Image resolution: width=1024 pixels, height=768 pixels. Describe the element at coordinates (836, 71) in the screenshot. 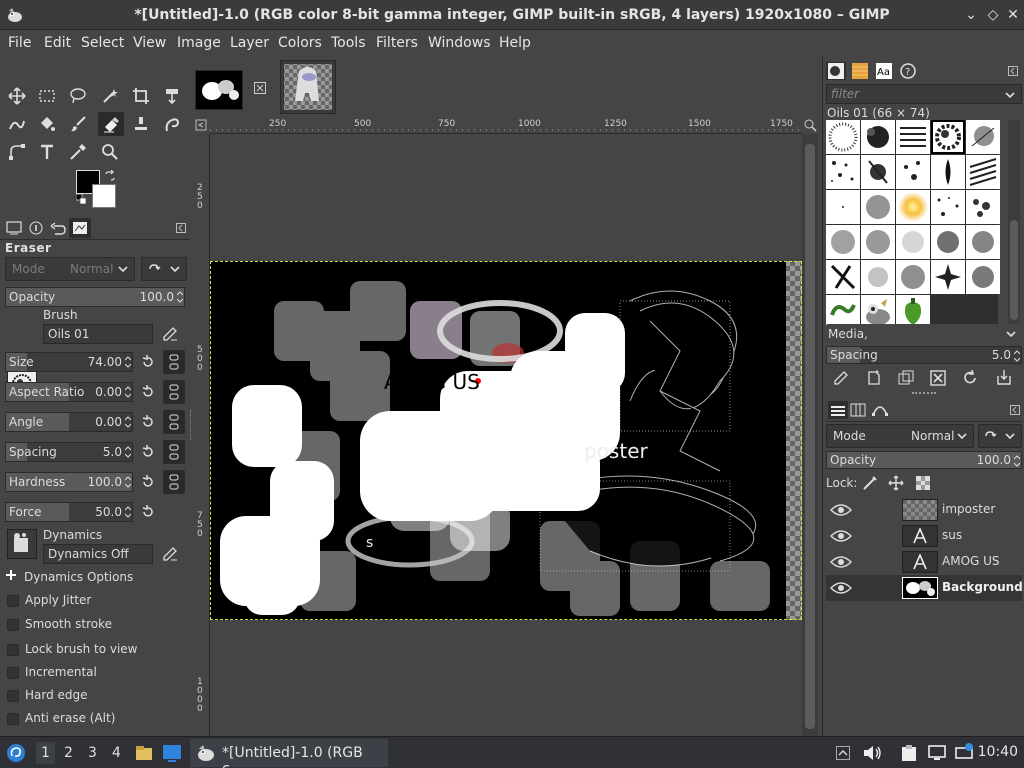

I see `brushes-tab-icon` at that location.